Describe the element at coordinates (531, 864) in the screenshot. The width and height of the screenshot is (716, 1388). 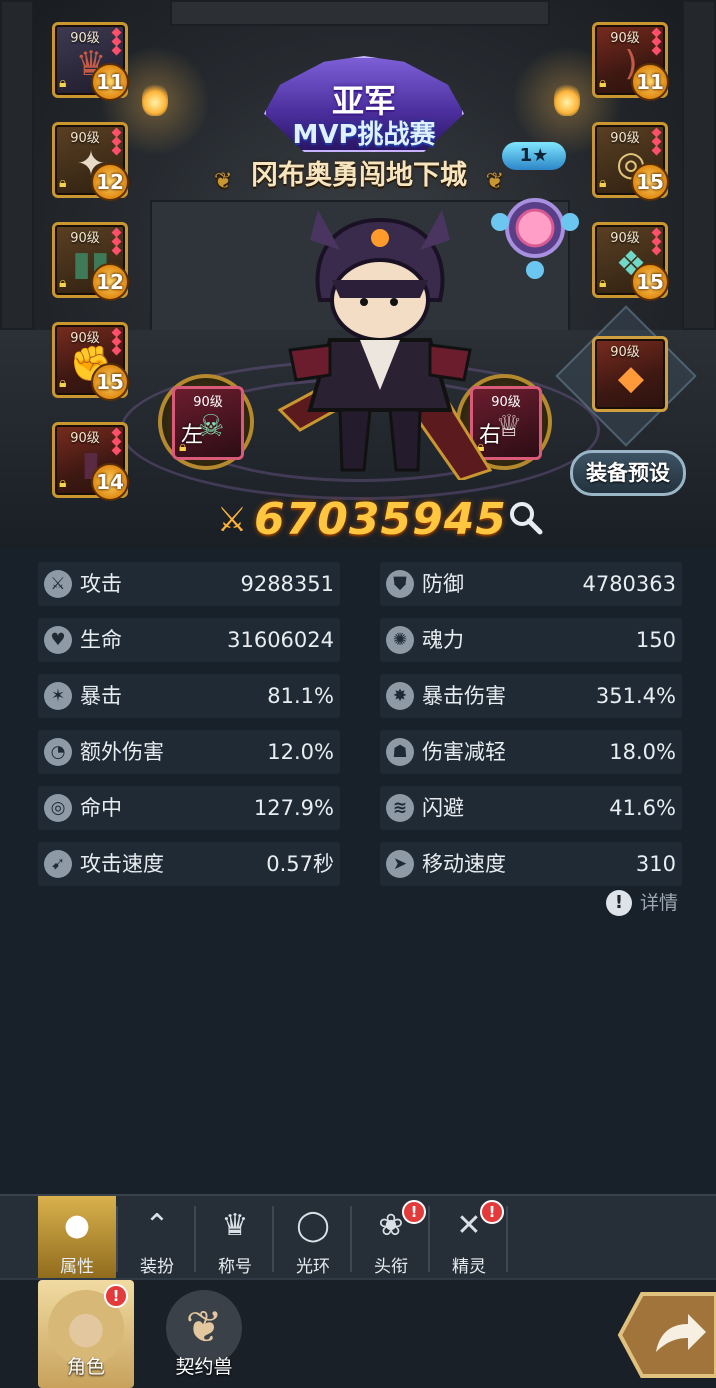
I see `stat-move-speed: ➤ 移动速度 310` at that location.